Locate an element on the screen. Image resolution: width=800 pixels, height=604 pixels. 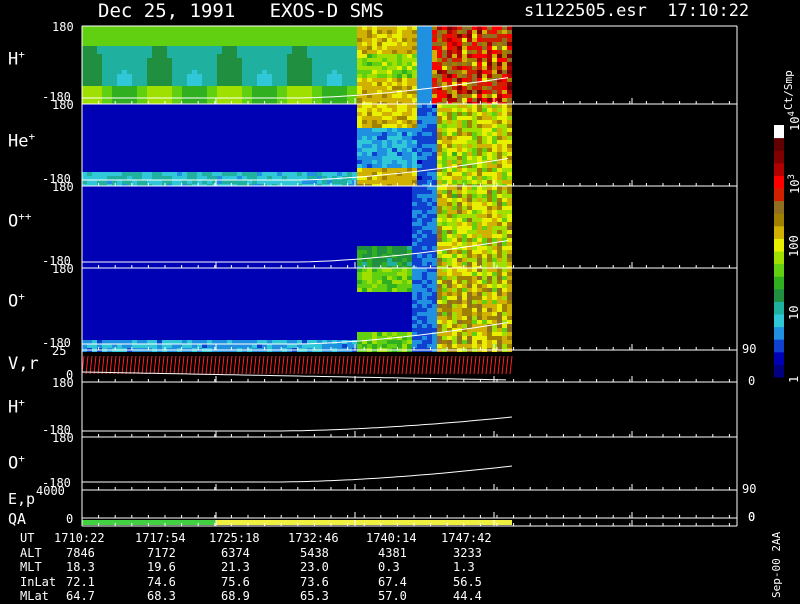
ephemeris-value: 72.1 is located at coordinates (80, 582).